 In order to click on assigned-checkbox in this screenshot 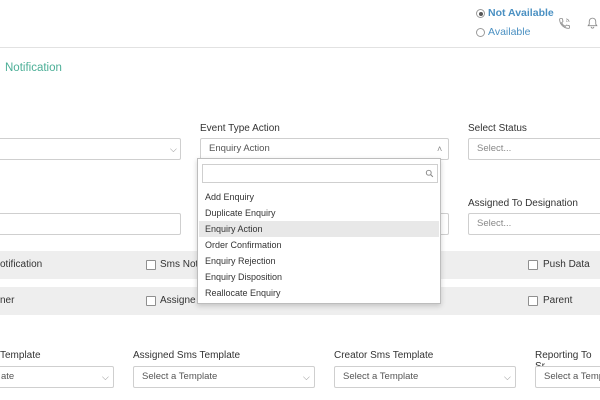, I will do `click(151, 301)`.